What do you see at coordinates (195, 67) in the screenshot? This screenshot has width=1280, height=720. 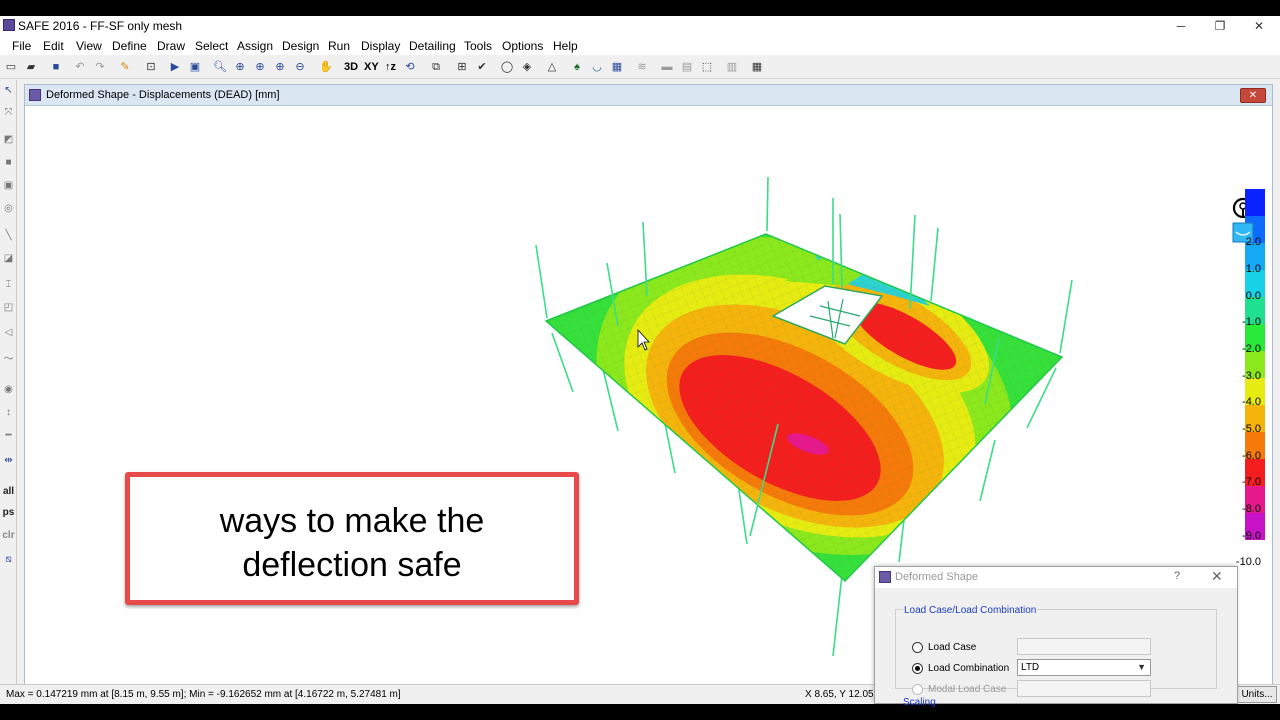 I see `run-design-icon: ▣` at bounding box center [195, 67].